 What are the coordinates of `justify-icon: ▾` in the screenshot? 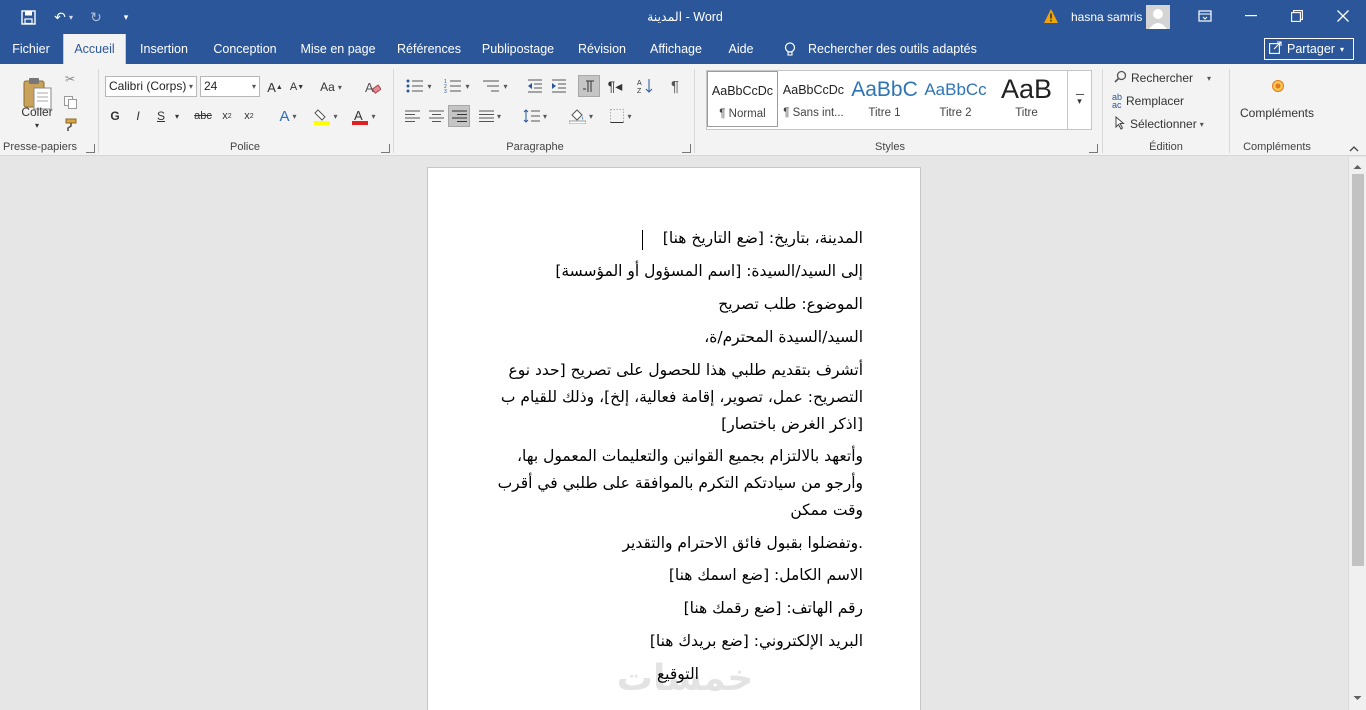 It's located at (490, 116).